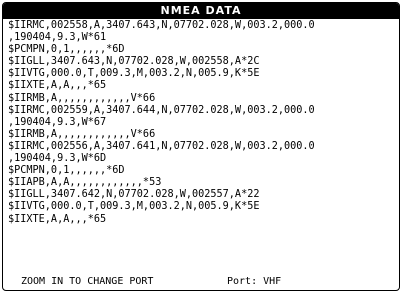 The height and width of the screenshot is (295, 406). Describe the element at coordinates (201, 282) in the screenshot. I see `status-bar: ZOOM IN TO CHANGE PORT Port: VHF` at that location.